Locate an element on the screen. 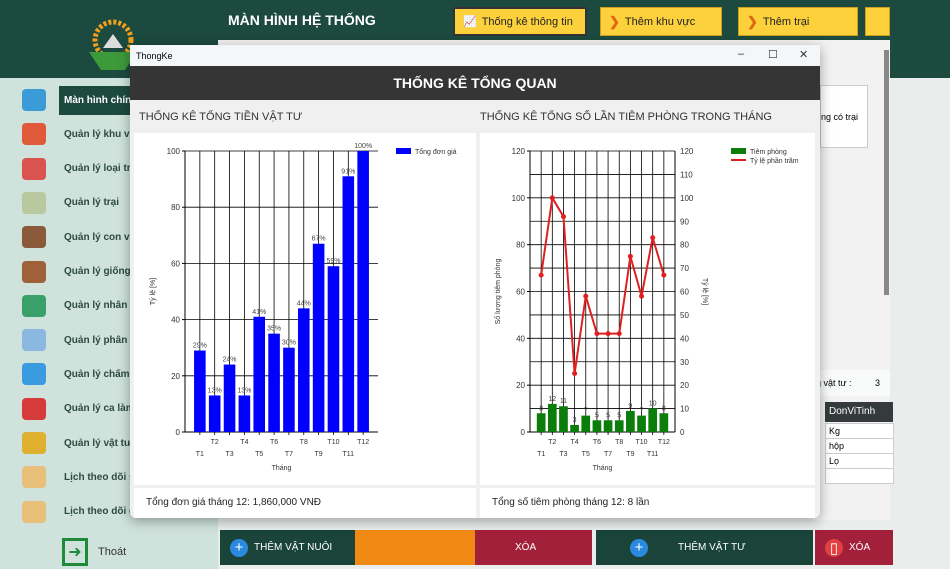 The width and height of the screenshot is (950, 569). data-label: 30% is located at coordinates (289, 343).